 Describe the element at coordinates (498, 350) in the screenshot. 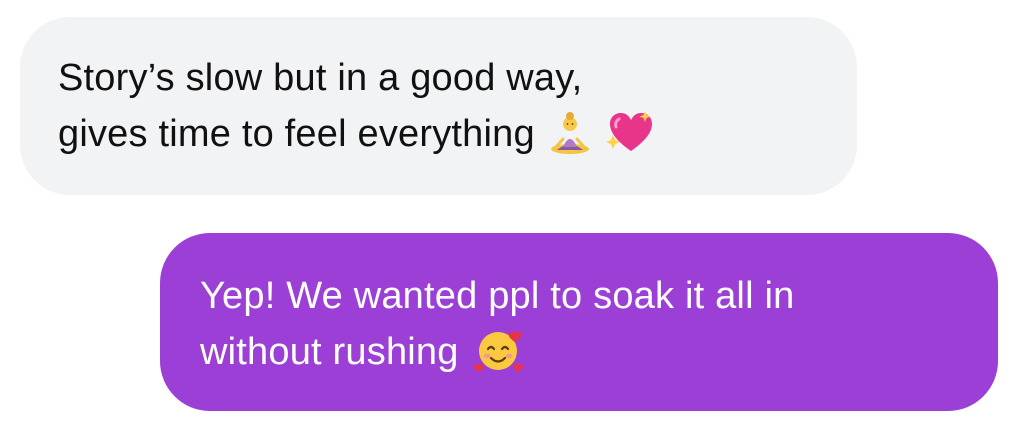

I see `smiling-face-with-hearts-icon` at that location.